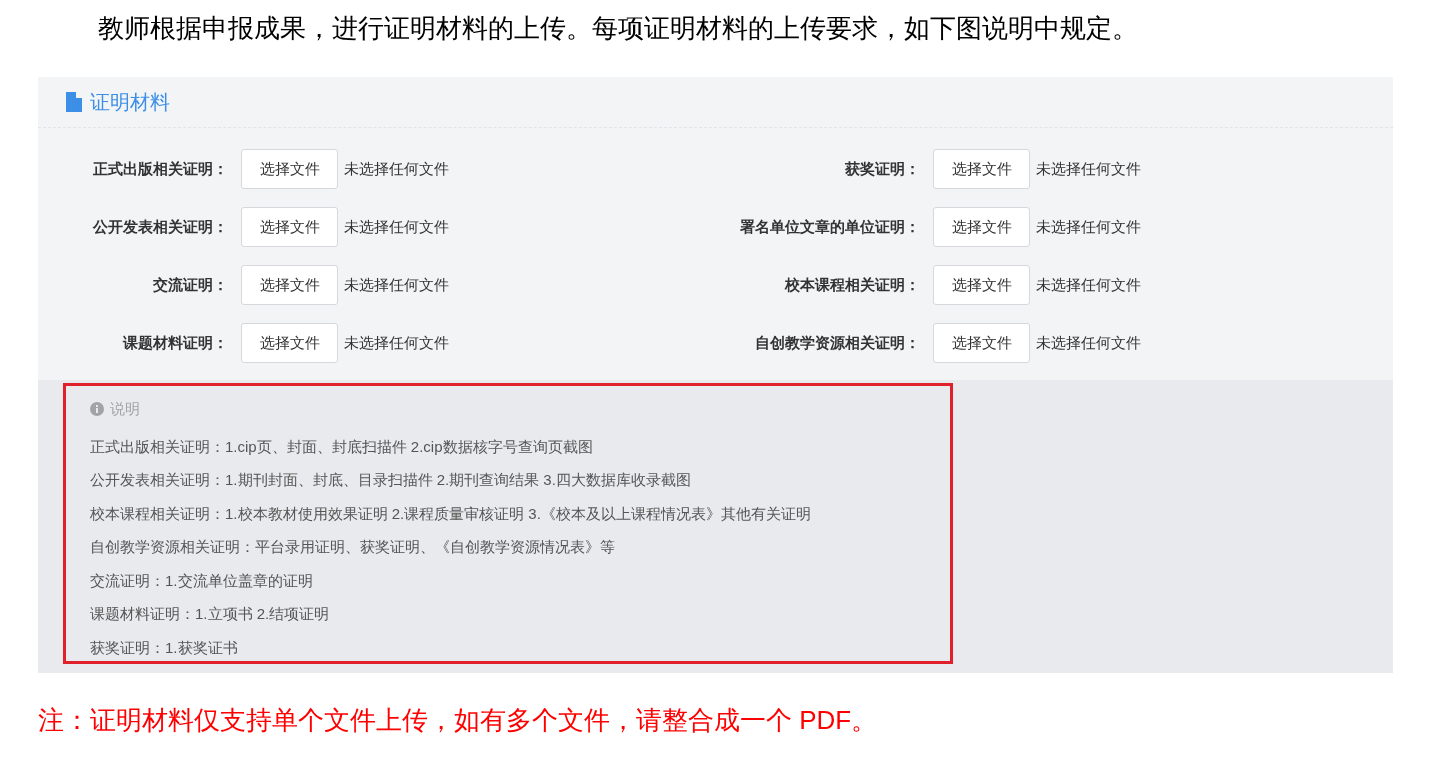 This screenshot has height=768, width=1432. Describe the element at coordinates (341, 446) in the screenshot. I see `note-line: 正式出版相关证明：1.cip页、封面、封底扫描件 2.cip数据核字号查询页截图` at that location.